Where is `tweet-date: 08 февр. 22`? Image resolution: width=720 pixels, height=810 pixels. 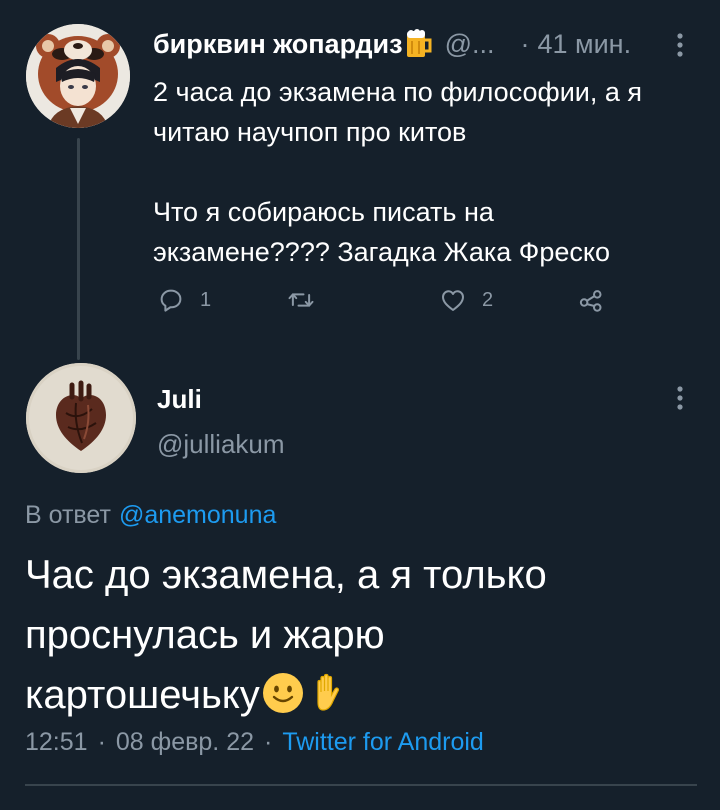
tweet-date: 08 февр. 22 is located at coordinates (185, 742).